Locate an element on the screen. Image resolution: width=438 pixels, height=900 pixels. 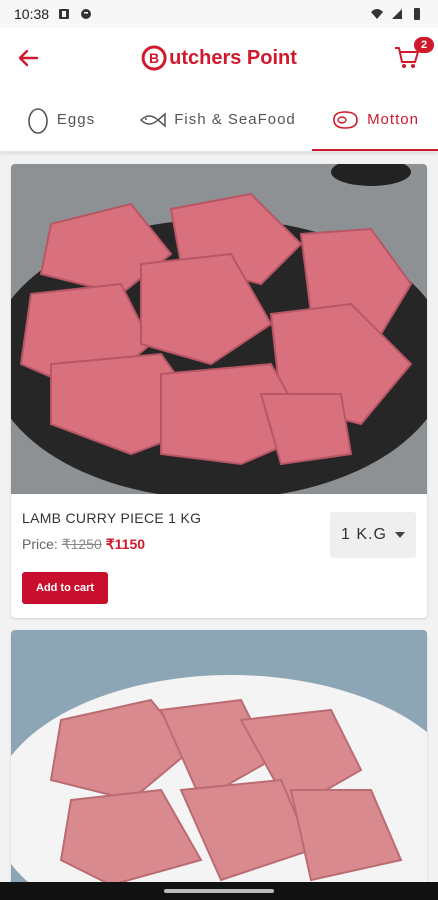
brand-logo: B utchers Point is located at coordinates (219, 58).